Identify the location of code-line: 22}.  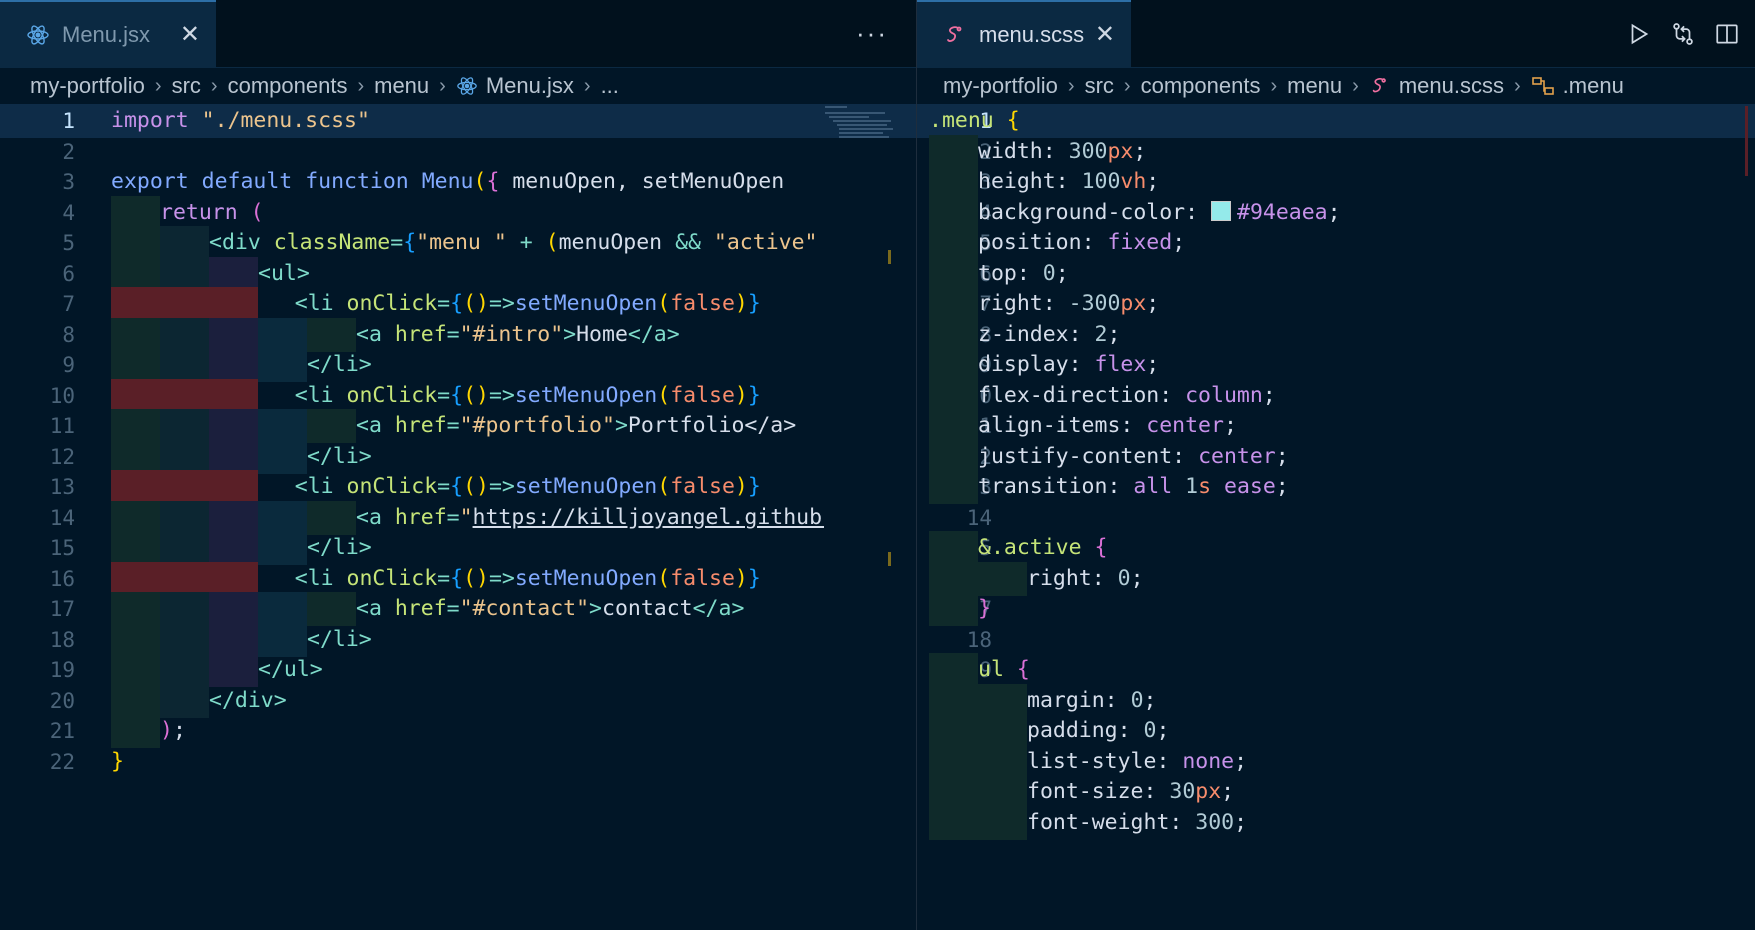
(458, 762).